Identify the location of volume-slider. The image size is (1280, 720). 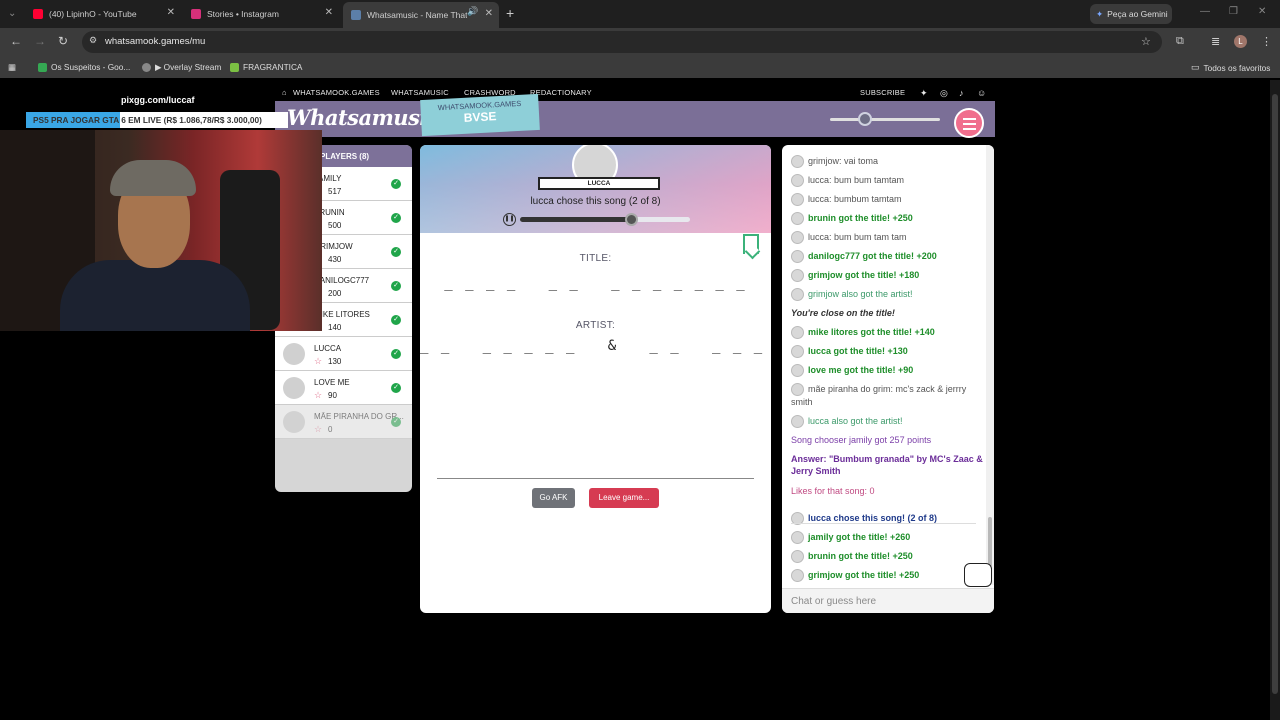
(885, 119).